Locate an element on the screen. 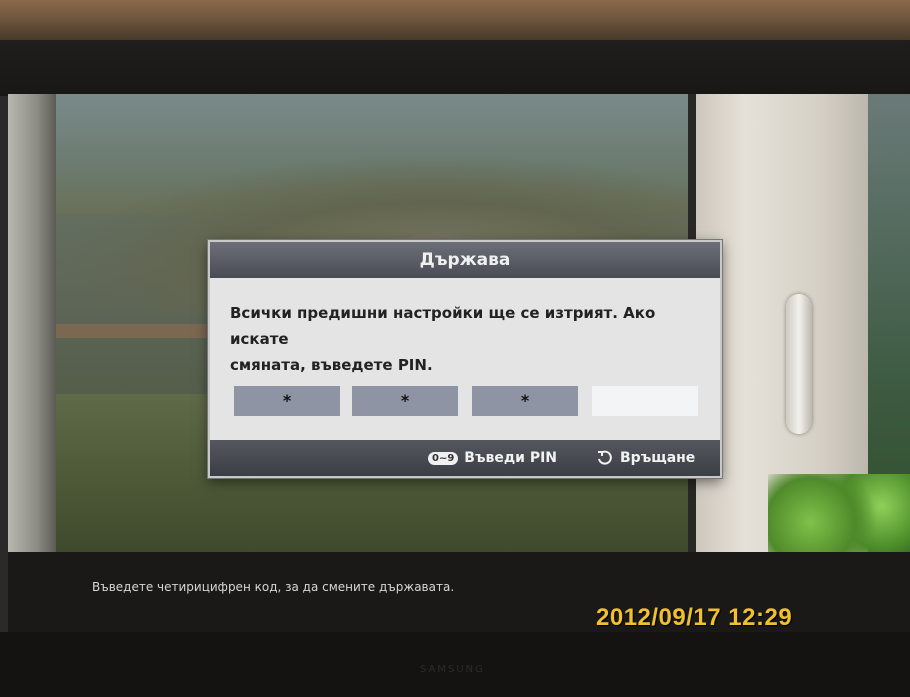 The image size is (910, 697). photo-plant-leaves is located at coordinates (839, 514).